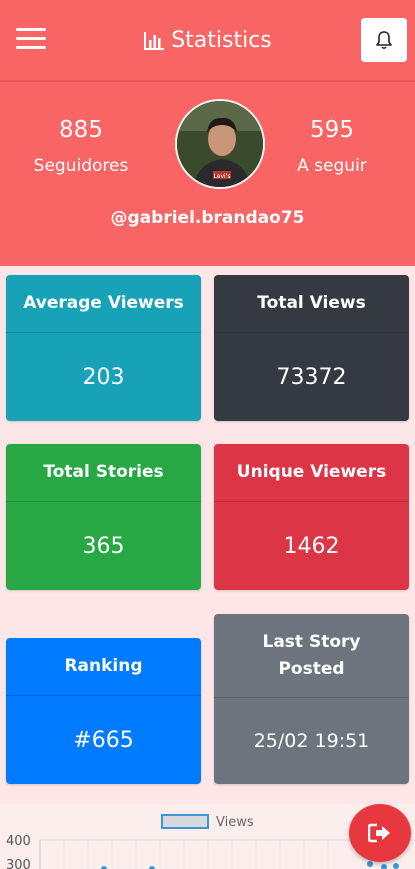 Image resolution: width=415 pixels, height=869 pixels. I want to click on card-title: Last Story Posted, so click(311, 656).